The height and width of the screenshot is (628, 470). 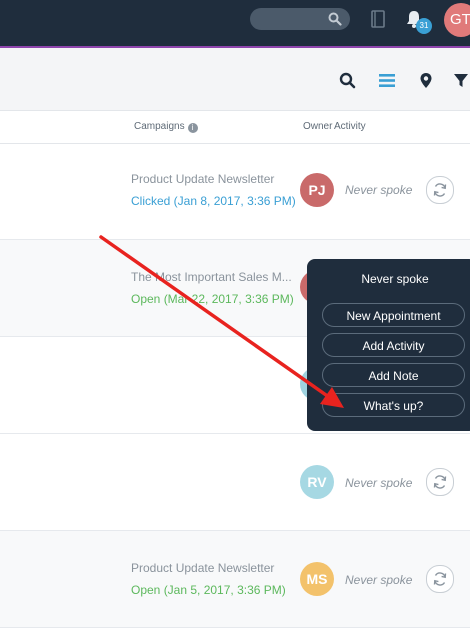 I want to click on notification-count-badge: 31, so click(x=424, y=26).